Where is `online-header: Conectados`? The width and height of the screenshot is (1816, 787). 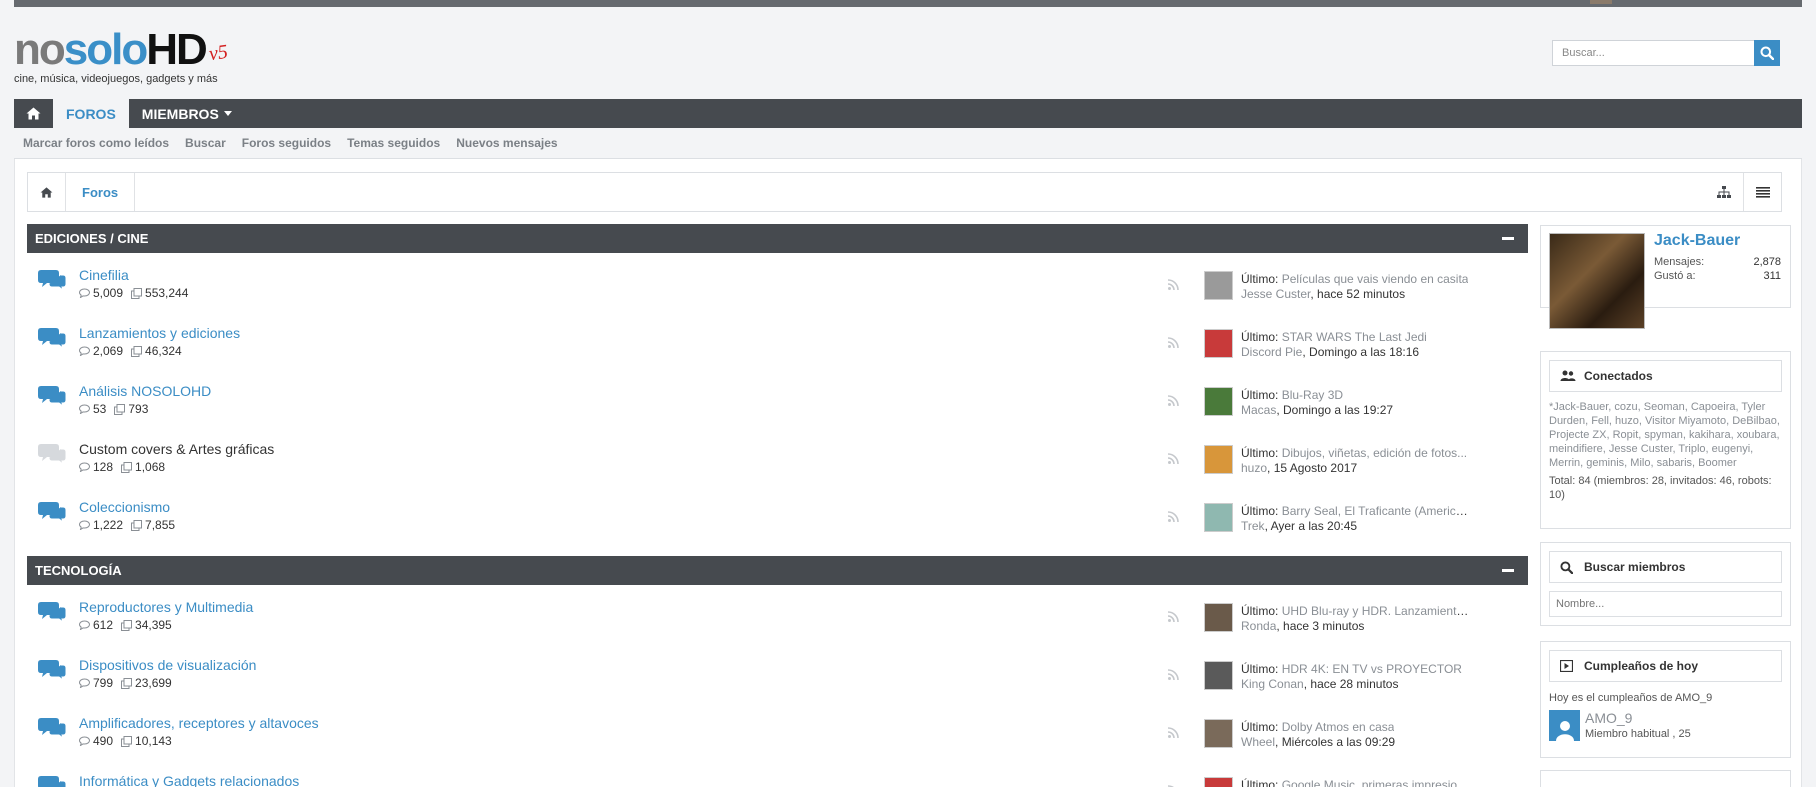 online-header: Conectados is located at coordinates (1665, 376).